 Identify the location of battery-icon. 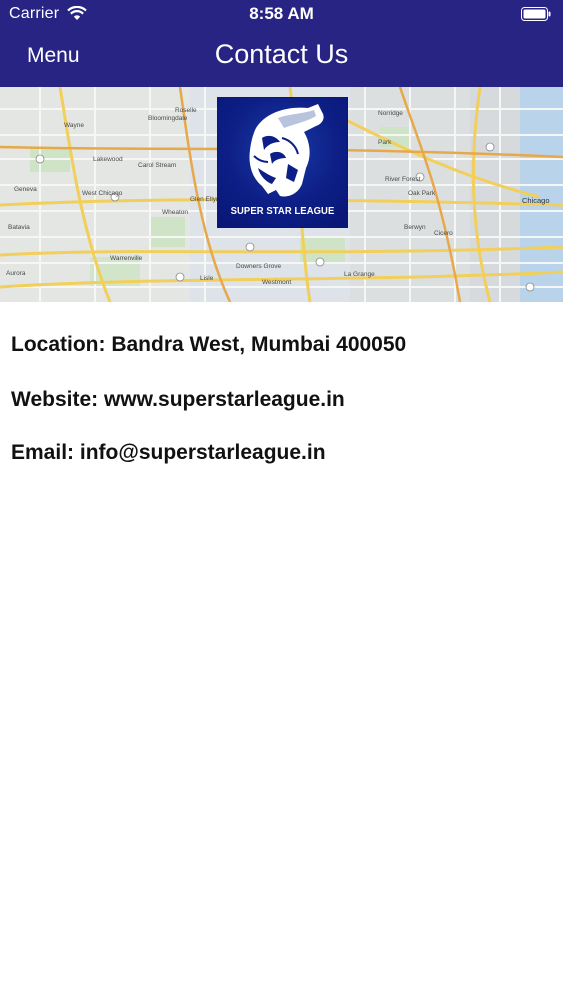
(536, 14).